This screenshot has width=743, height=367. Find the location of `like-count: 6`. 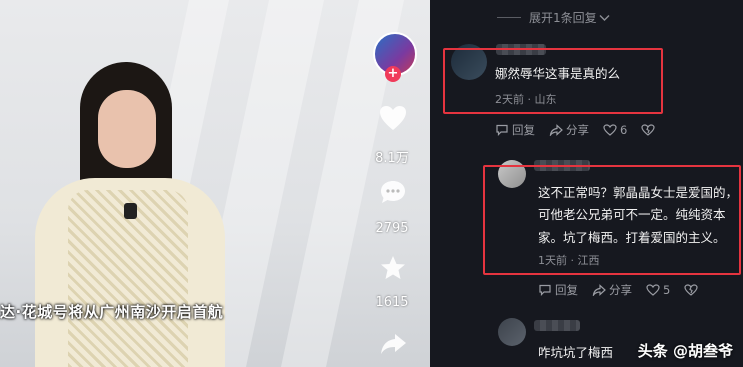

like-count: 6 is located at coordinates (624, 130).